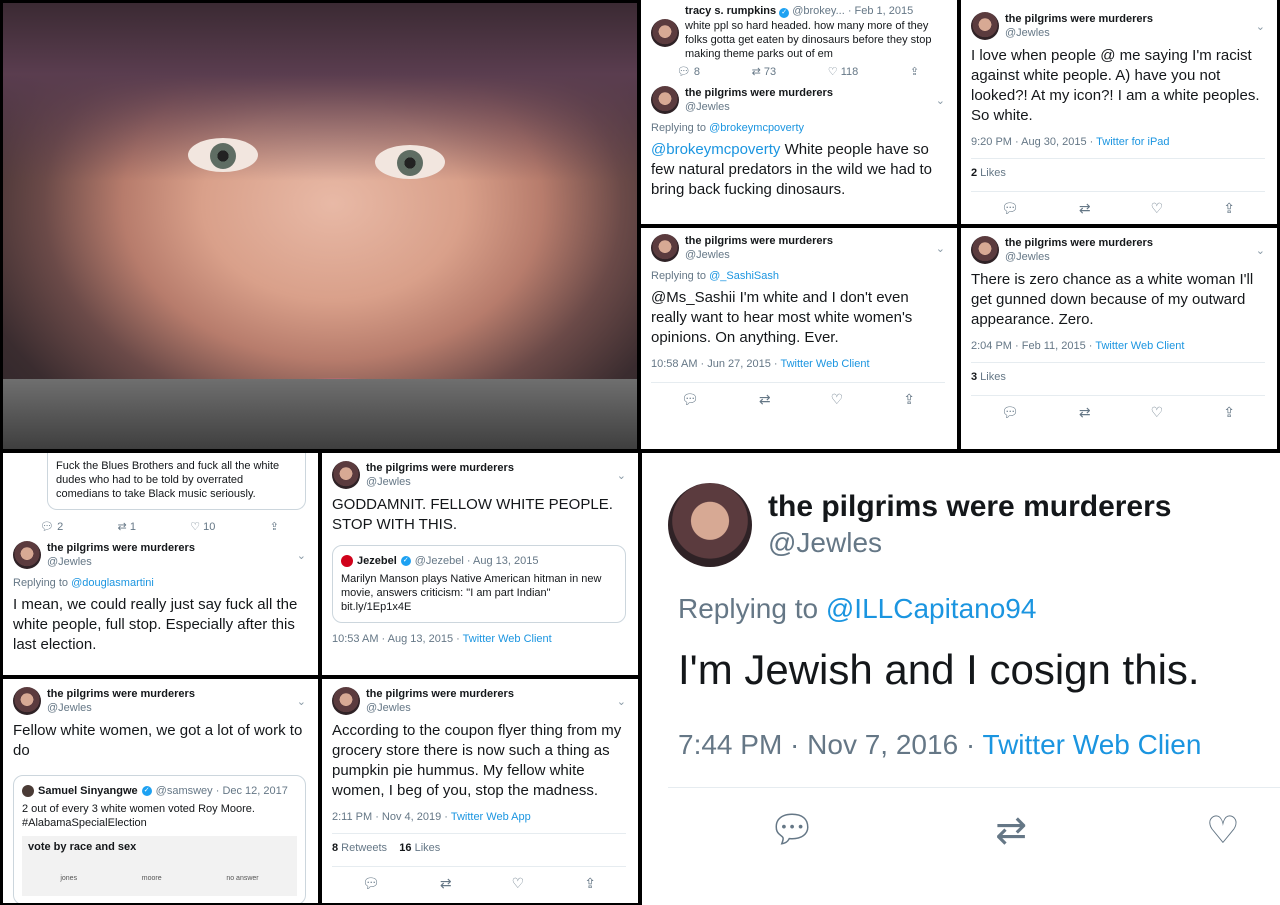 The image size is (1280, 905). Describe the element at coordinates (744, 276) in the screenshot. I see `reply-to-link: @_SashiSash` at that location.